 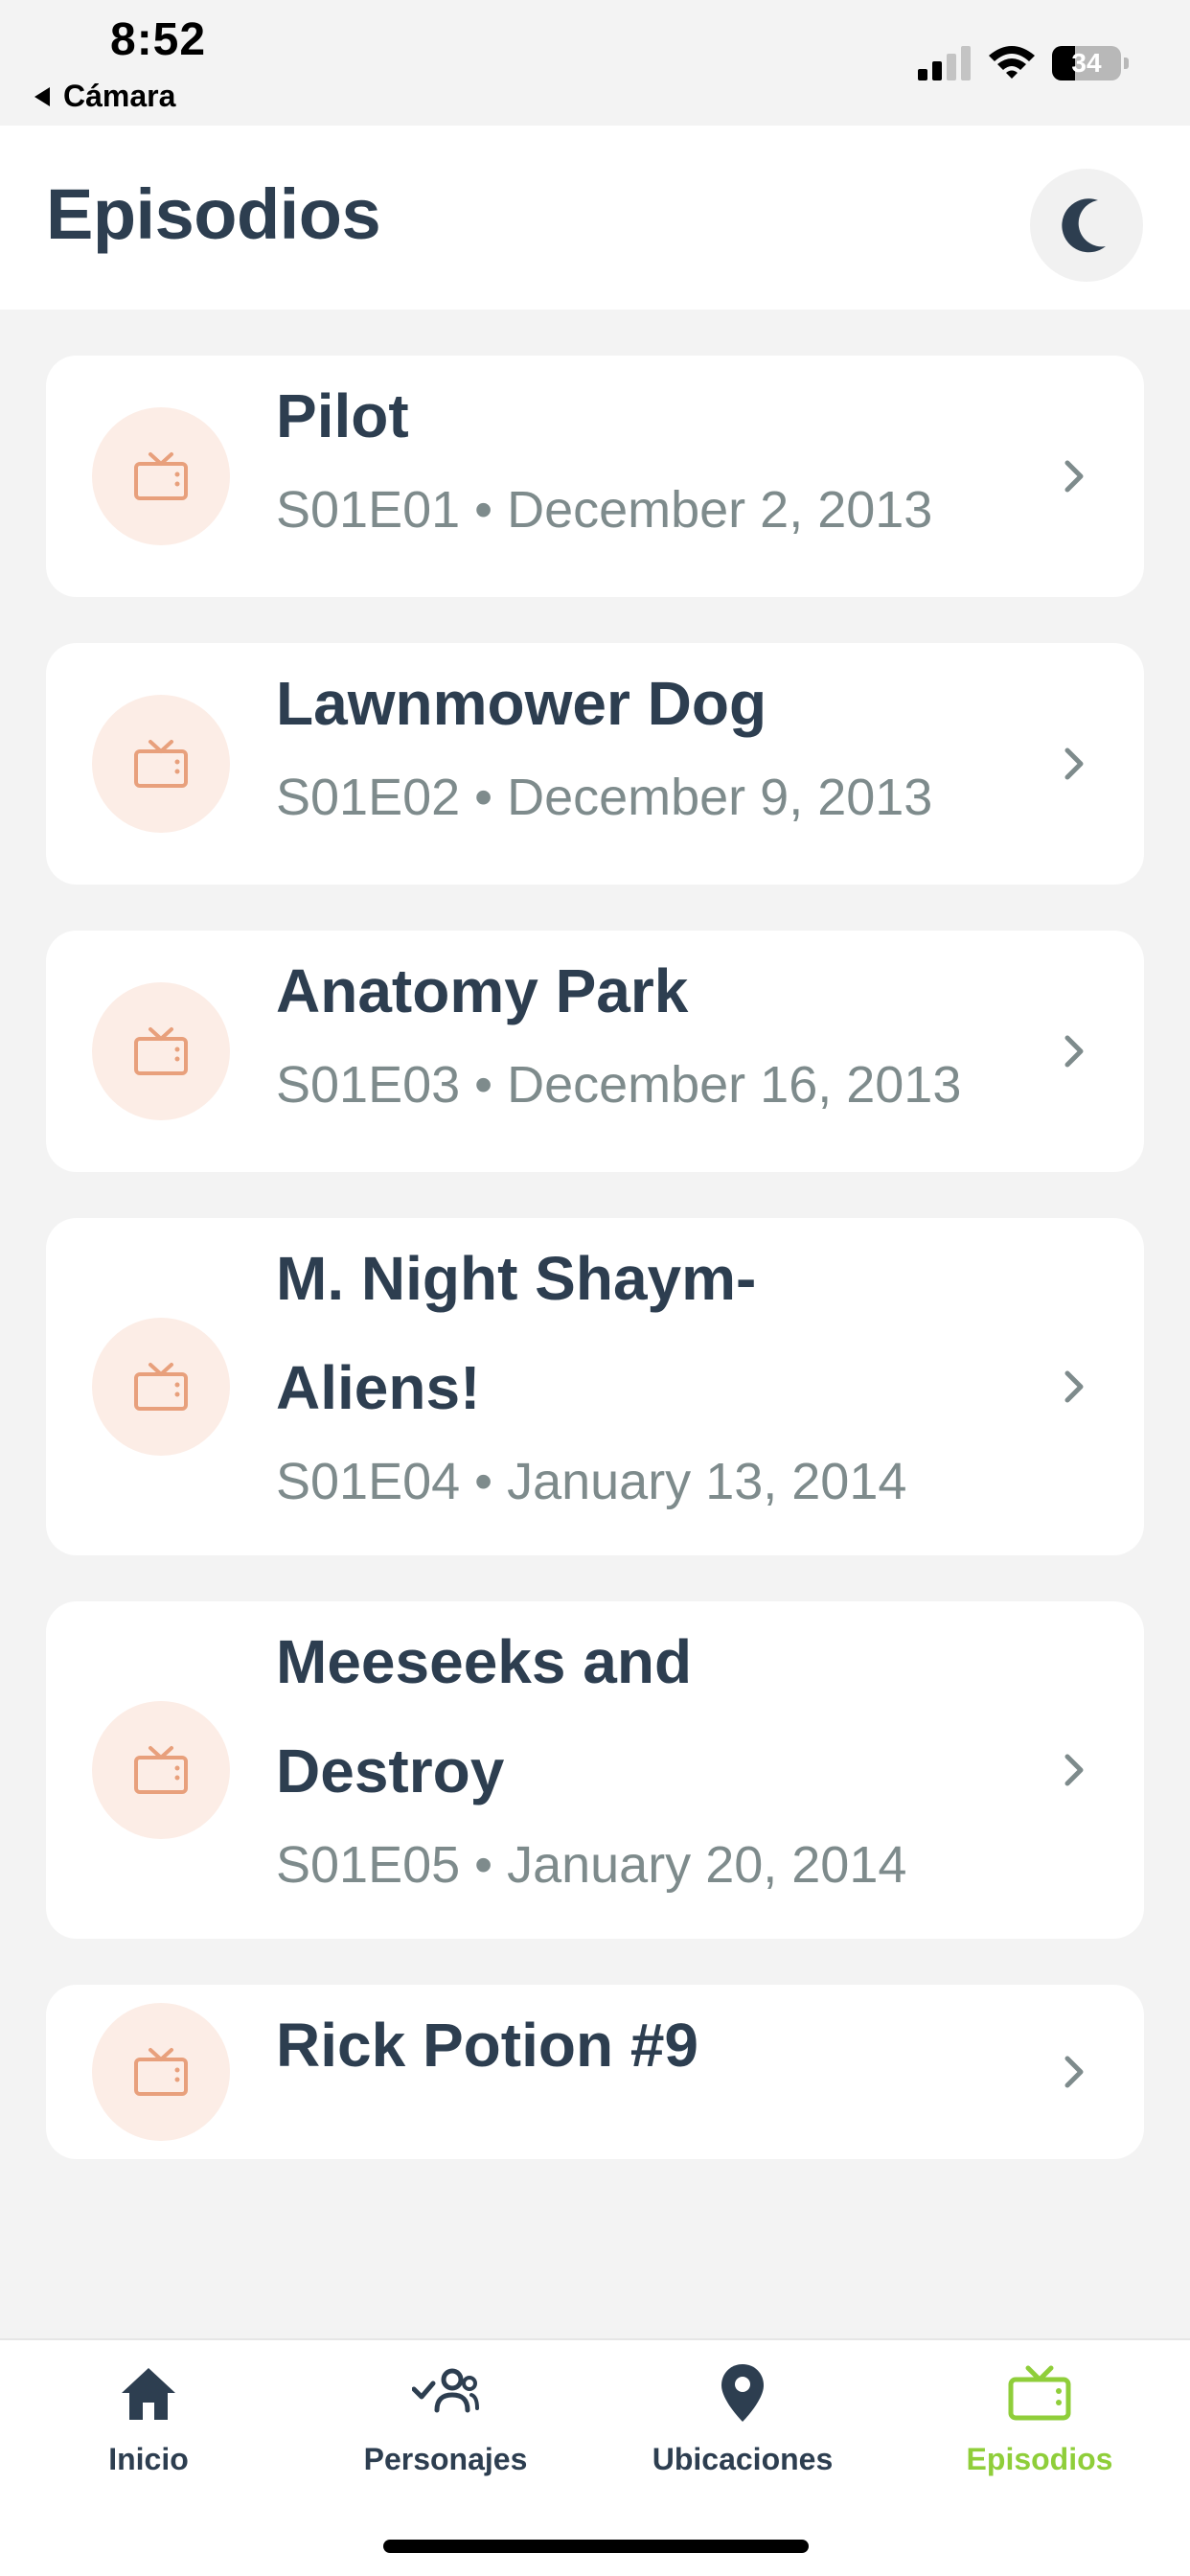 What do you see at coordinates (120, 96) in the screenshot?
I see `back-app-label: Cámara` at bounding box center [120, 96].